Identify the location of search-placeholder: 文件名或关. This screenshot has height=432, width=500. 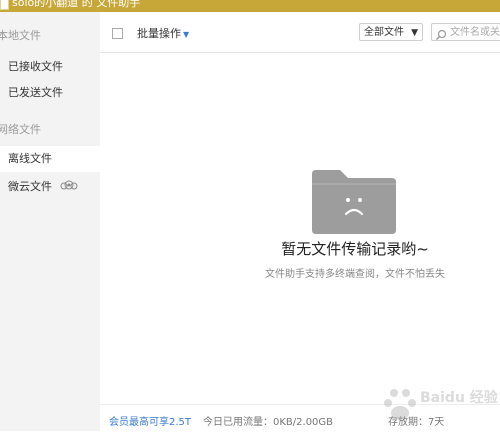
(475, 32).